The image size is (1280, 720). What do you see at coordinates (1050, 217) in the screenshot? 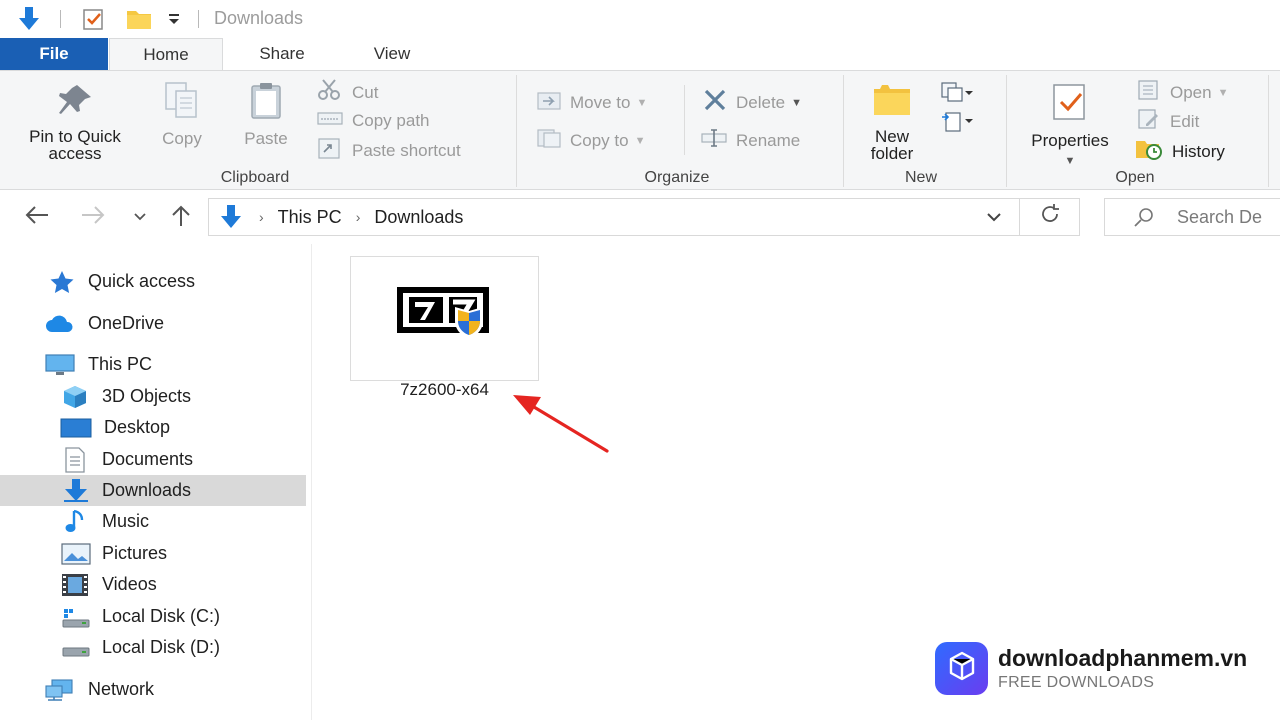
I see `refresh-button` at bounding box center [1050, 217].